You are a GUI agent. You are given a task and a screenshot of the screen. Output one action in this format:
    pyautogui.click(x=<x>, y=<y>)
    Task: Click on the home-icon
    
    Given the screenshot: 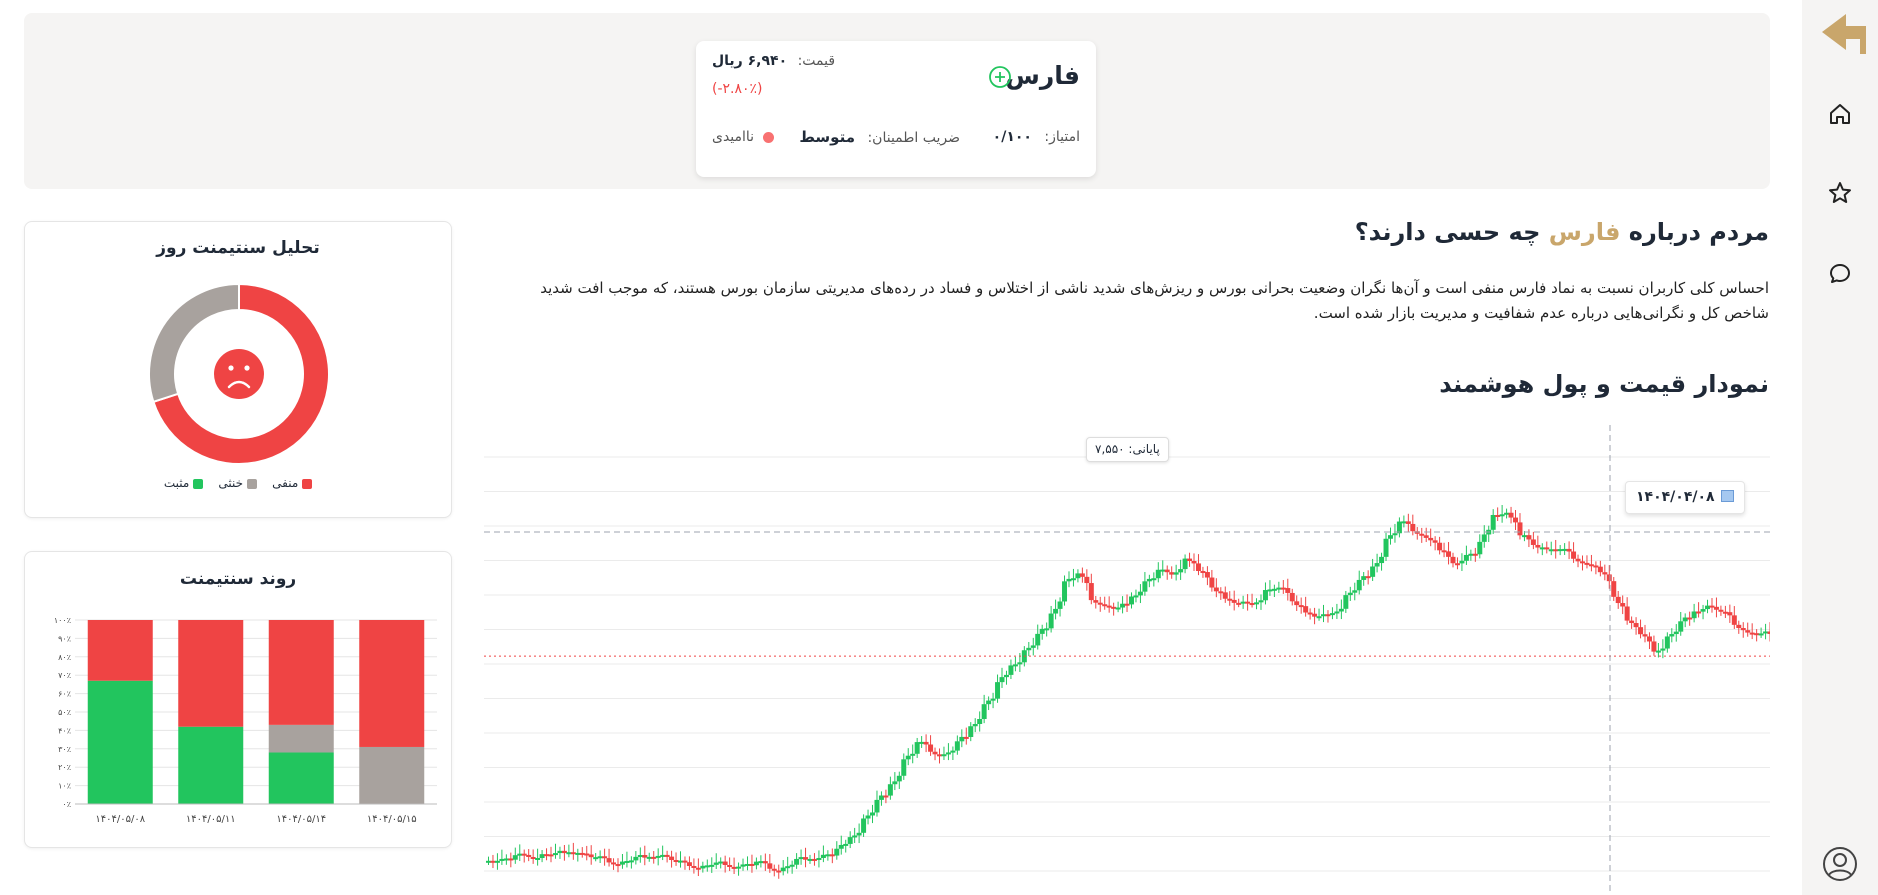 What is the action you would take?
    pyautogui.click(x=1840, y=114)
    